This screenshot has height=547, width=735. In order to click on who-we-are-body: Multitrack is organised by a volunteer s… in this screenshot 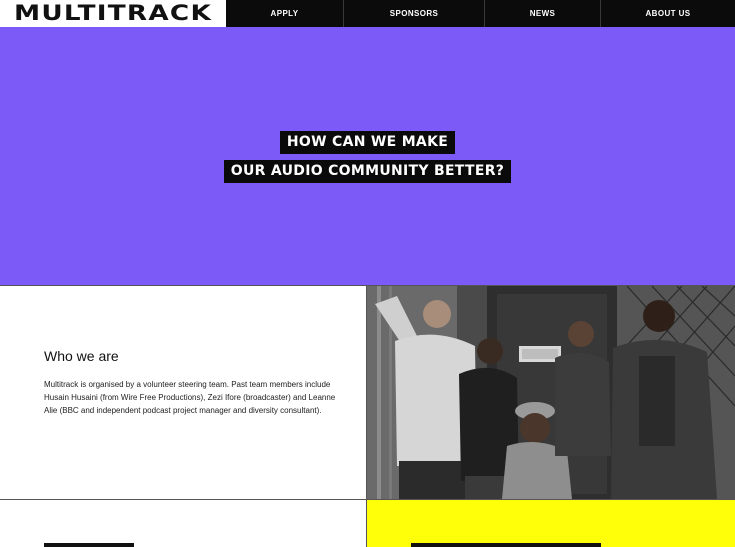, I will do `click(190, 397)`.